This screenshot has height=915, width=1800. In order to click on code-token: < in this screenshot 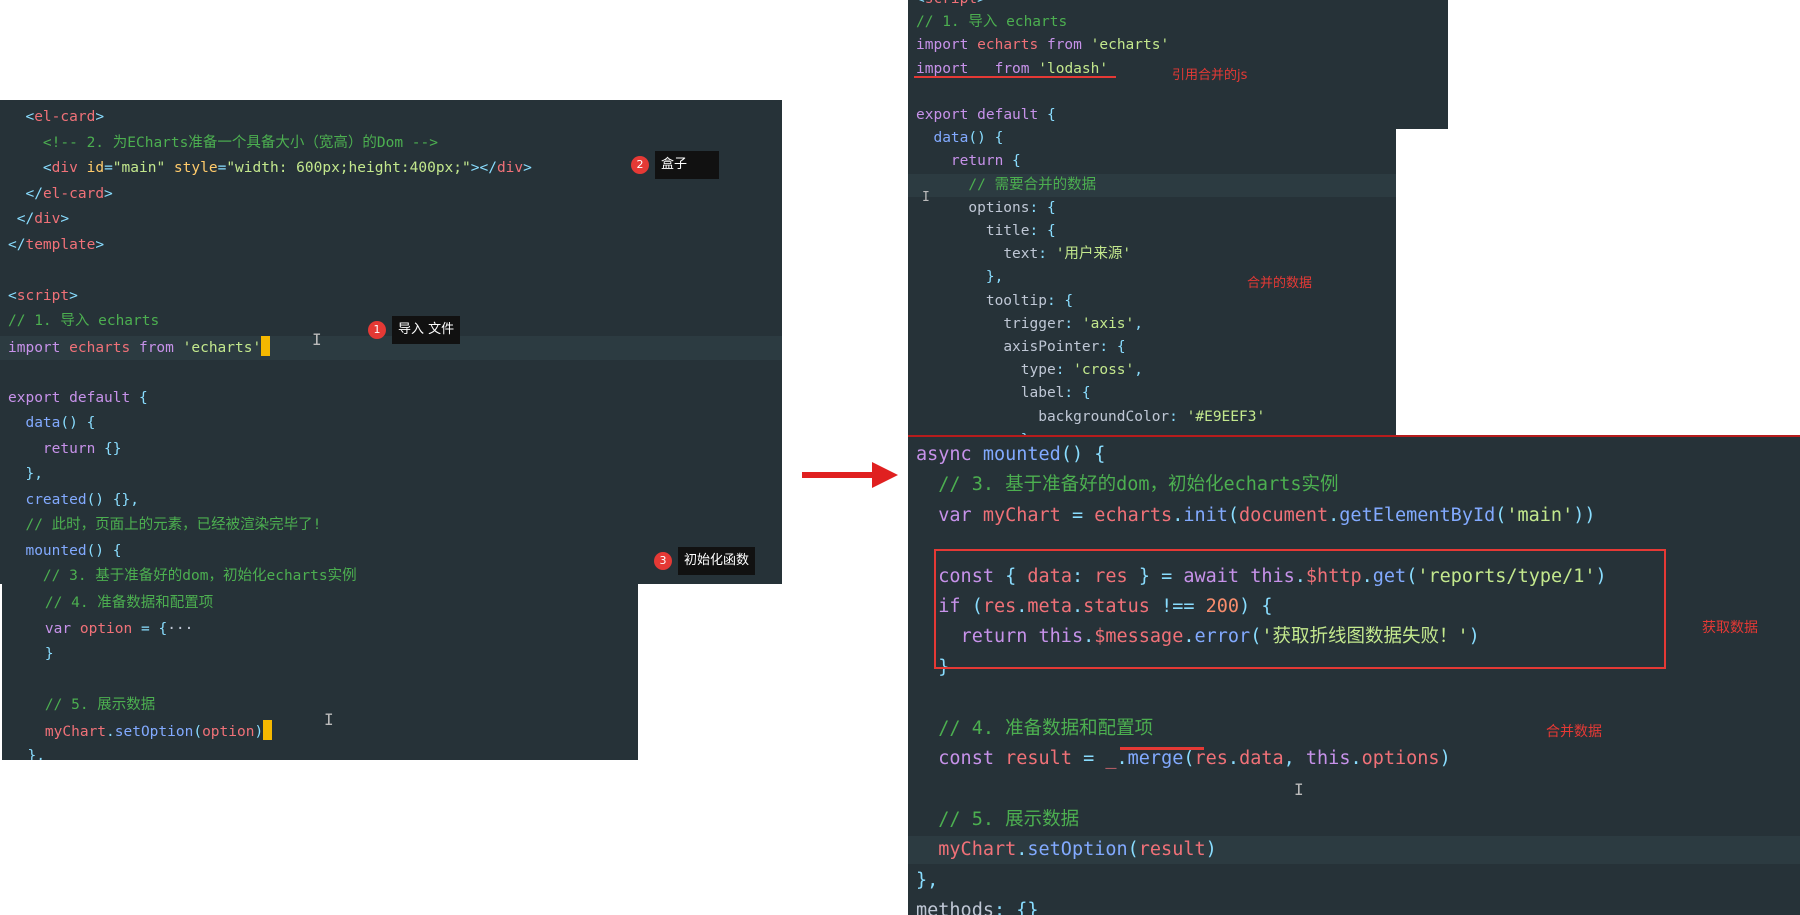, I will do `click(920, 3)`.